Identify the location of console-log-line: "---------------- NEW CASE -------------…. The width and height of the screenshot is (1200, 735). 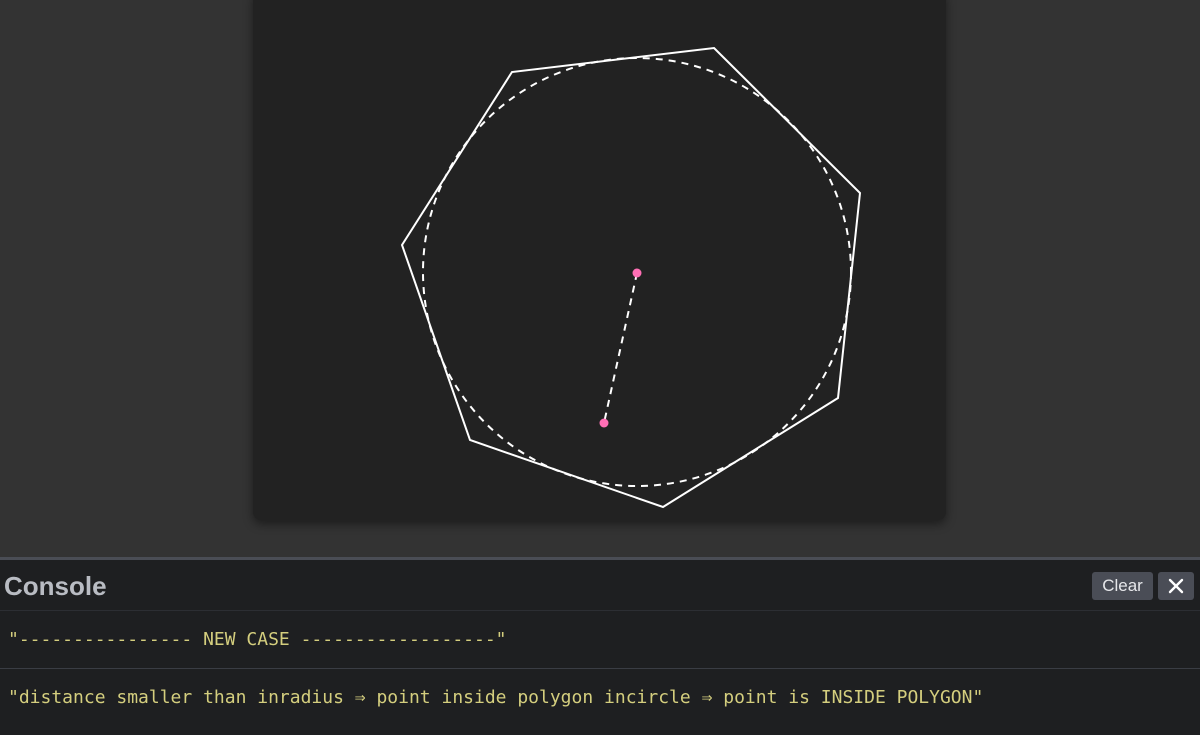
(600, 640).